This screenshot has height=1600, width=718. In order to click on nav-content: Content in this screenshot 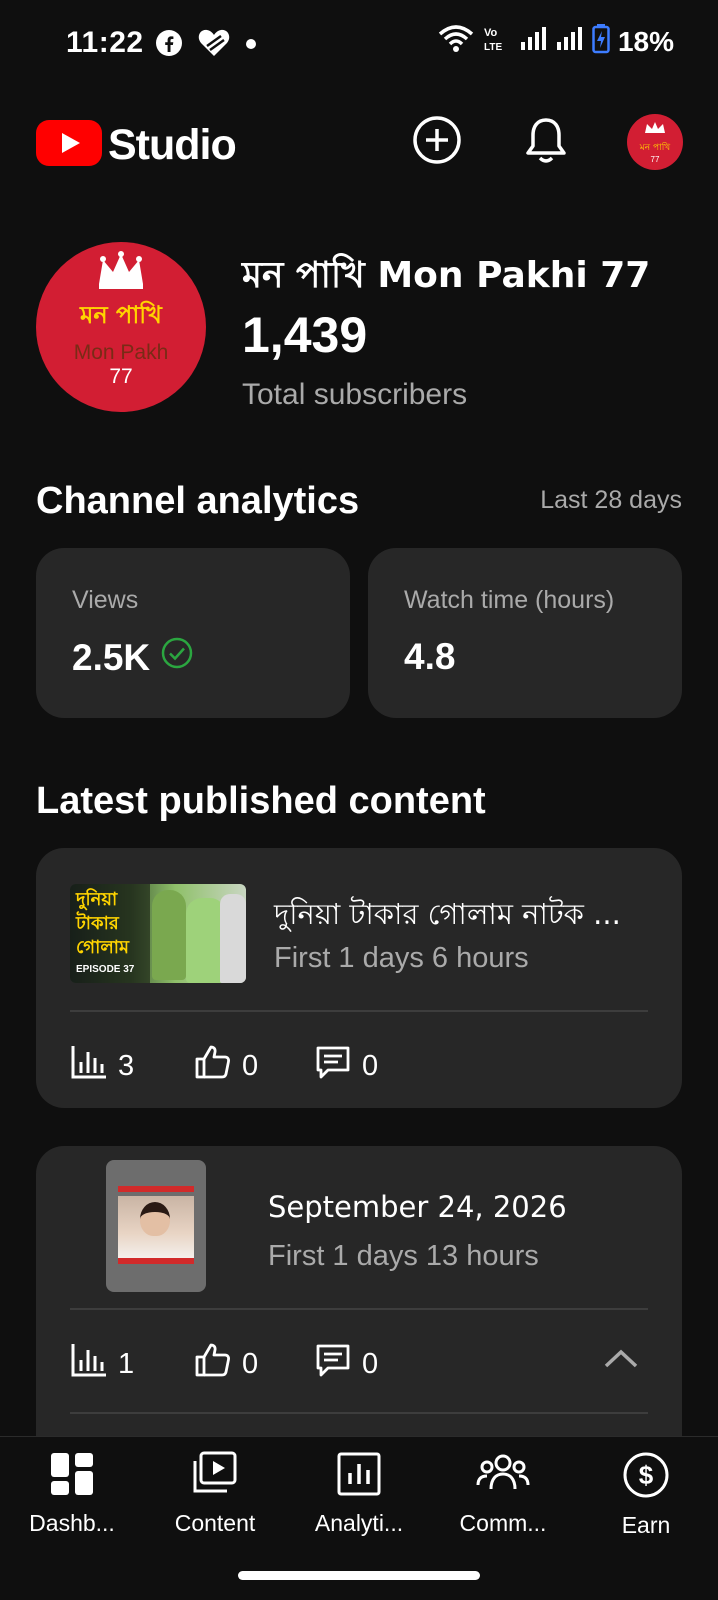, I will do `click(215, 1494)`.